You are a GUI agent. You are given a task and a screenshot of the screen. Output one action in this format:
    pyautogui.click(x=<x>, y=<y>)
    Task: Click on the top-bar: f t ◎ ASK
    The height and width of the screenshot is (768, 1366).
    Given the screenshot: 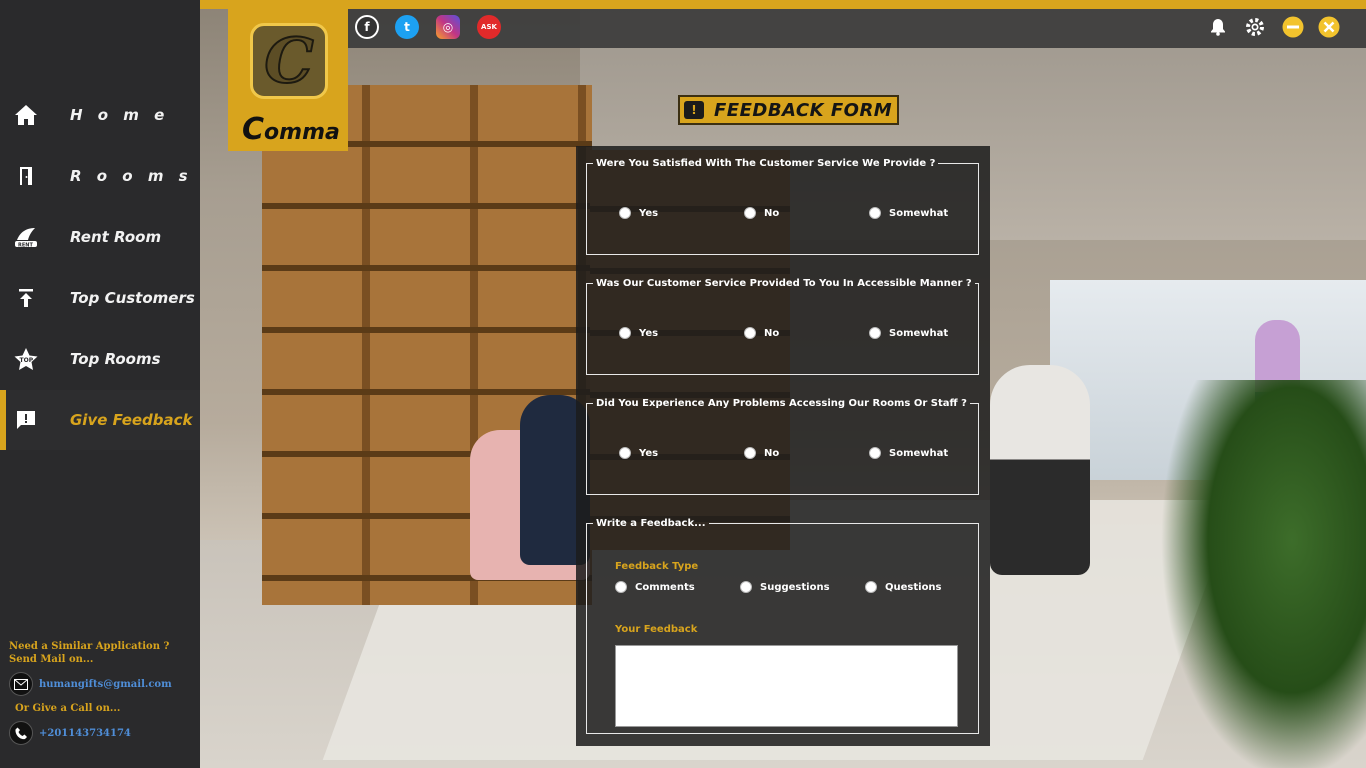 What is the action you would take?
    pyautogui.click(x=783, y=24)
    